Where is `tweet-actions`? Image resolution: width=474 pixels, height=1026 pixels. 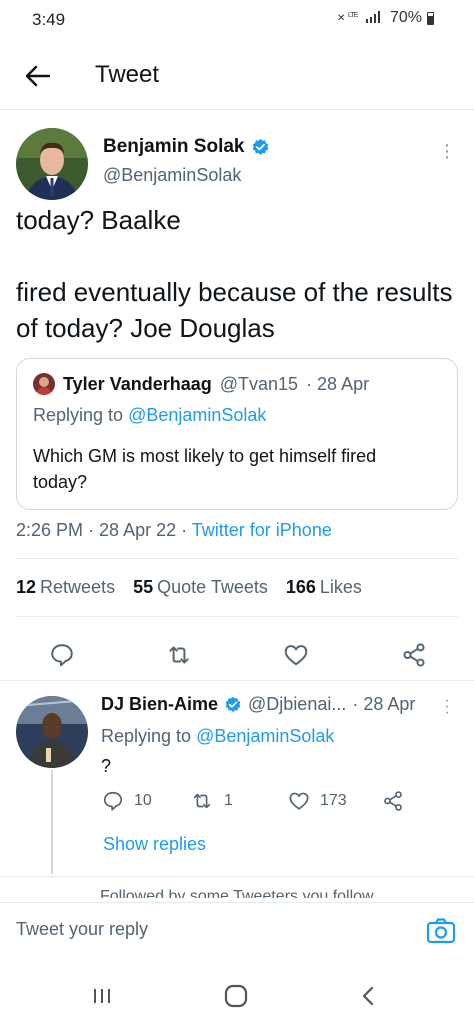 tweet-actions is located at coordinates (237, 658).